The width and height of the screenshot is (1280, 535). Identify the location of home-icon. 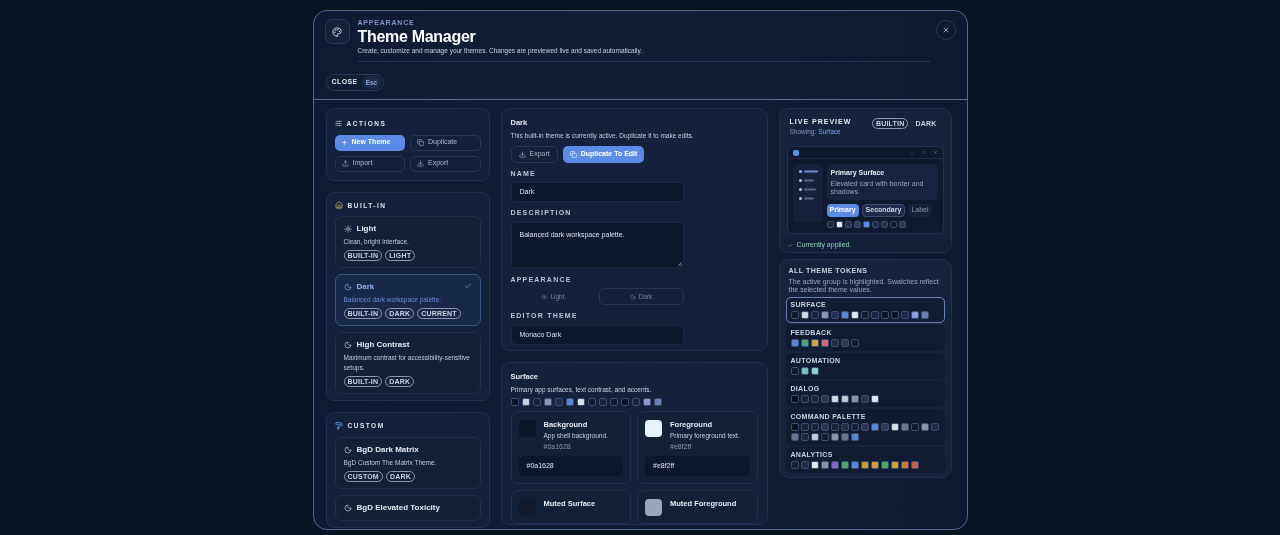
(338, 205).